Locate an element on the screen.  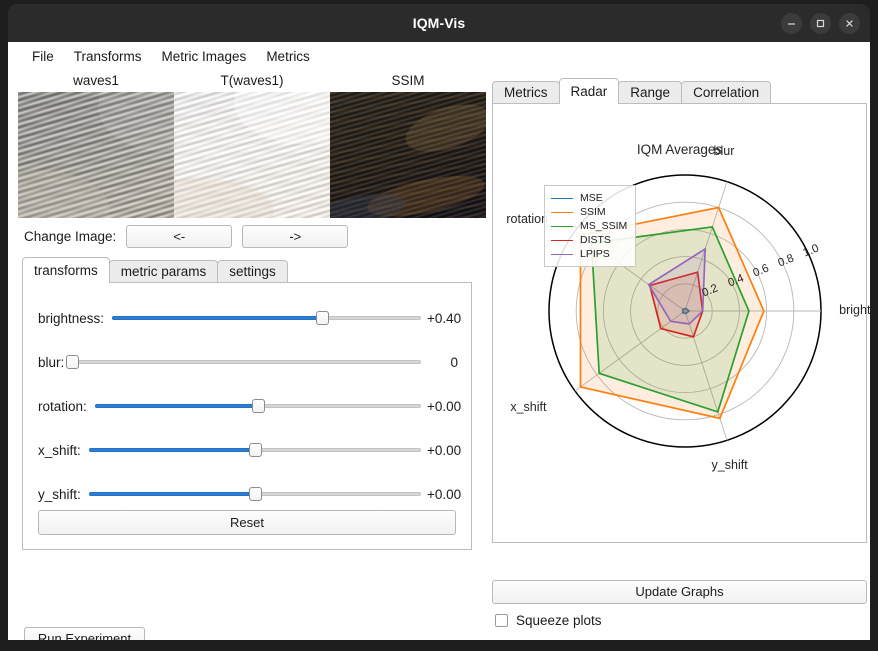
menu-bar: File Transforms Metric Images Metrics is located at coordinates (439, 56).